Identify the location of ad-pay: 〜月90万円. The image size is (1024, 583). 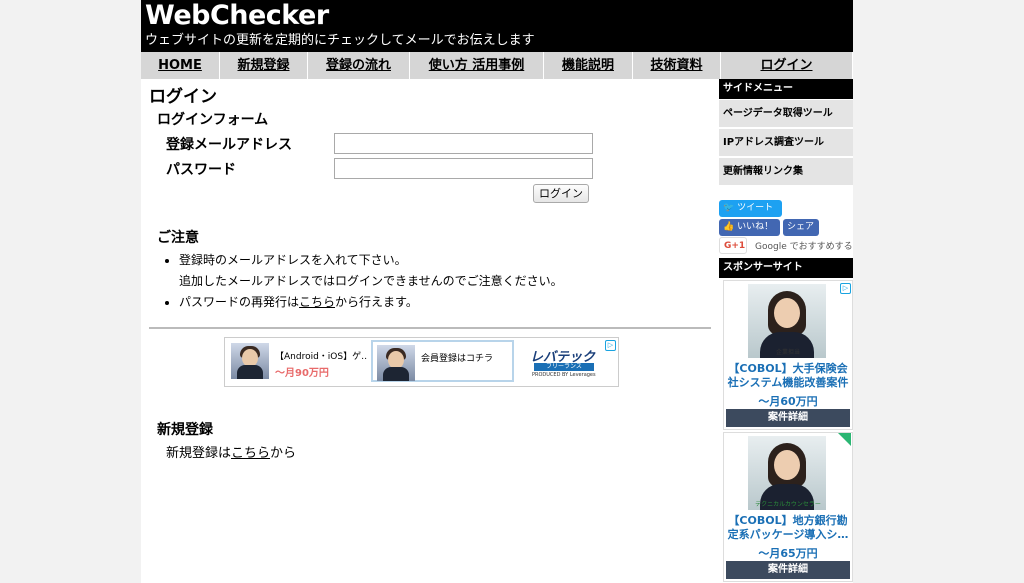
(302, 373).